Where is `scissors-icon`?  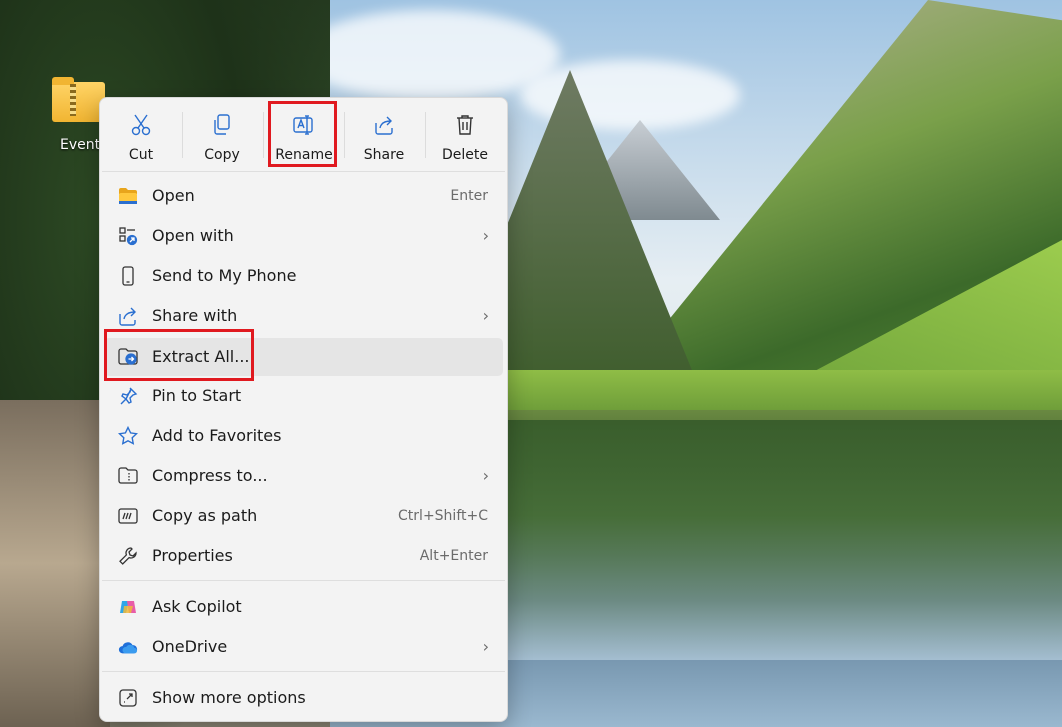 scissors-icon is located at coordinates (141, 125).